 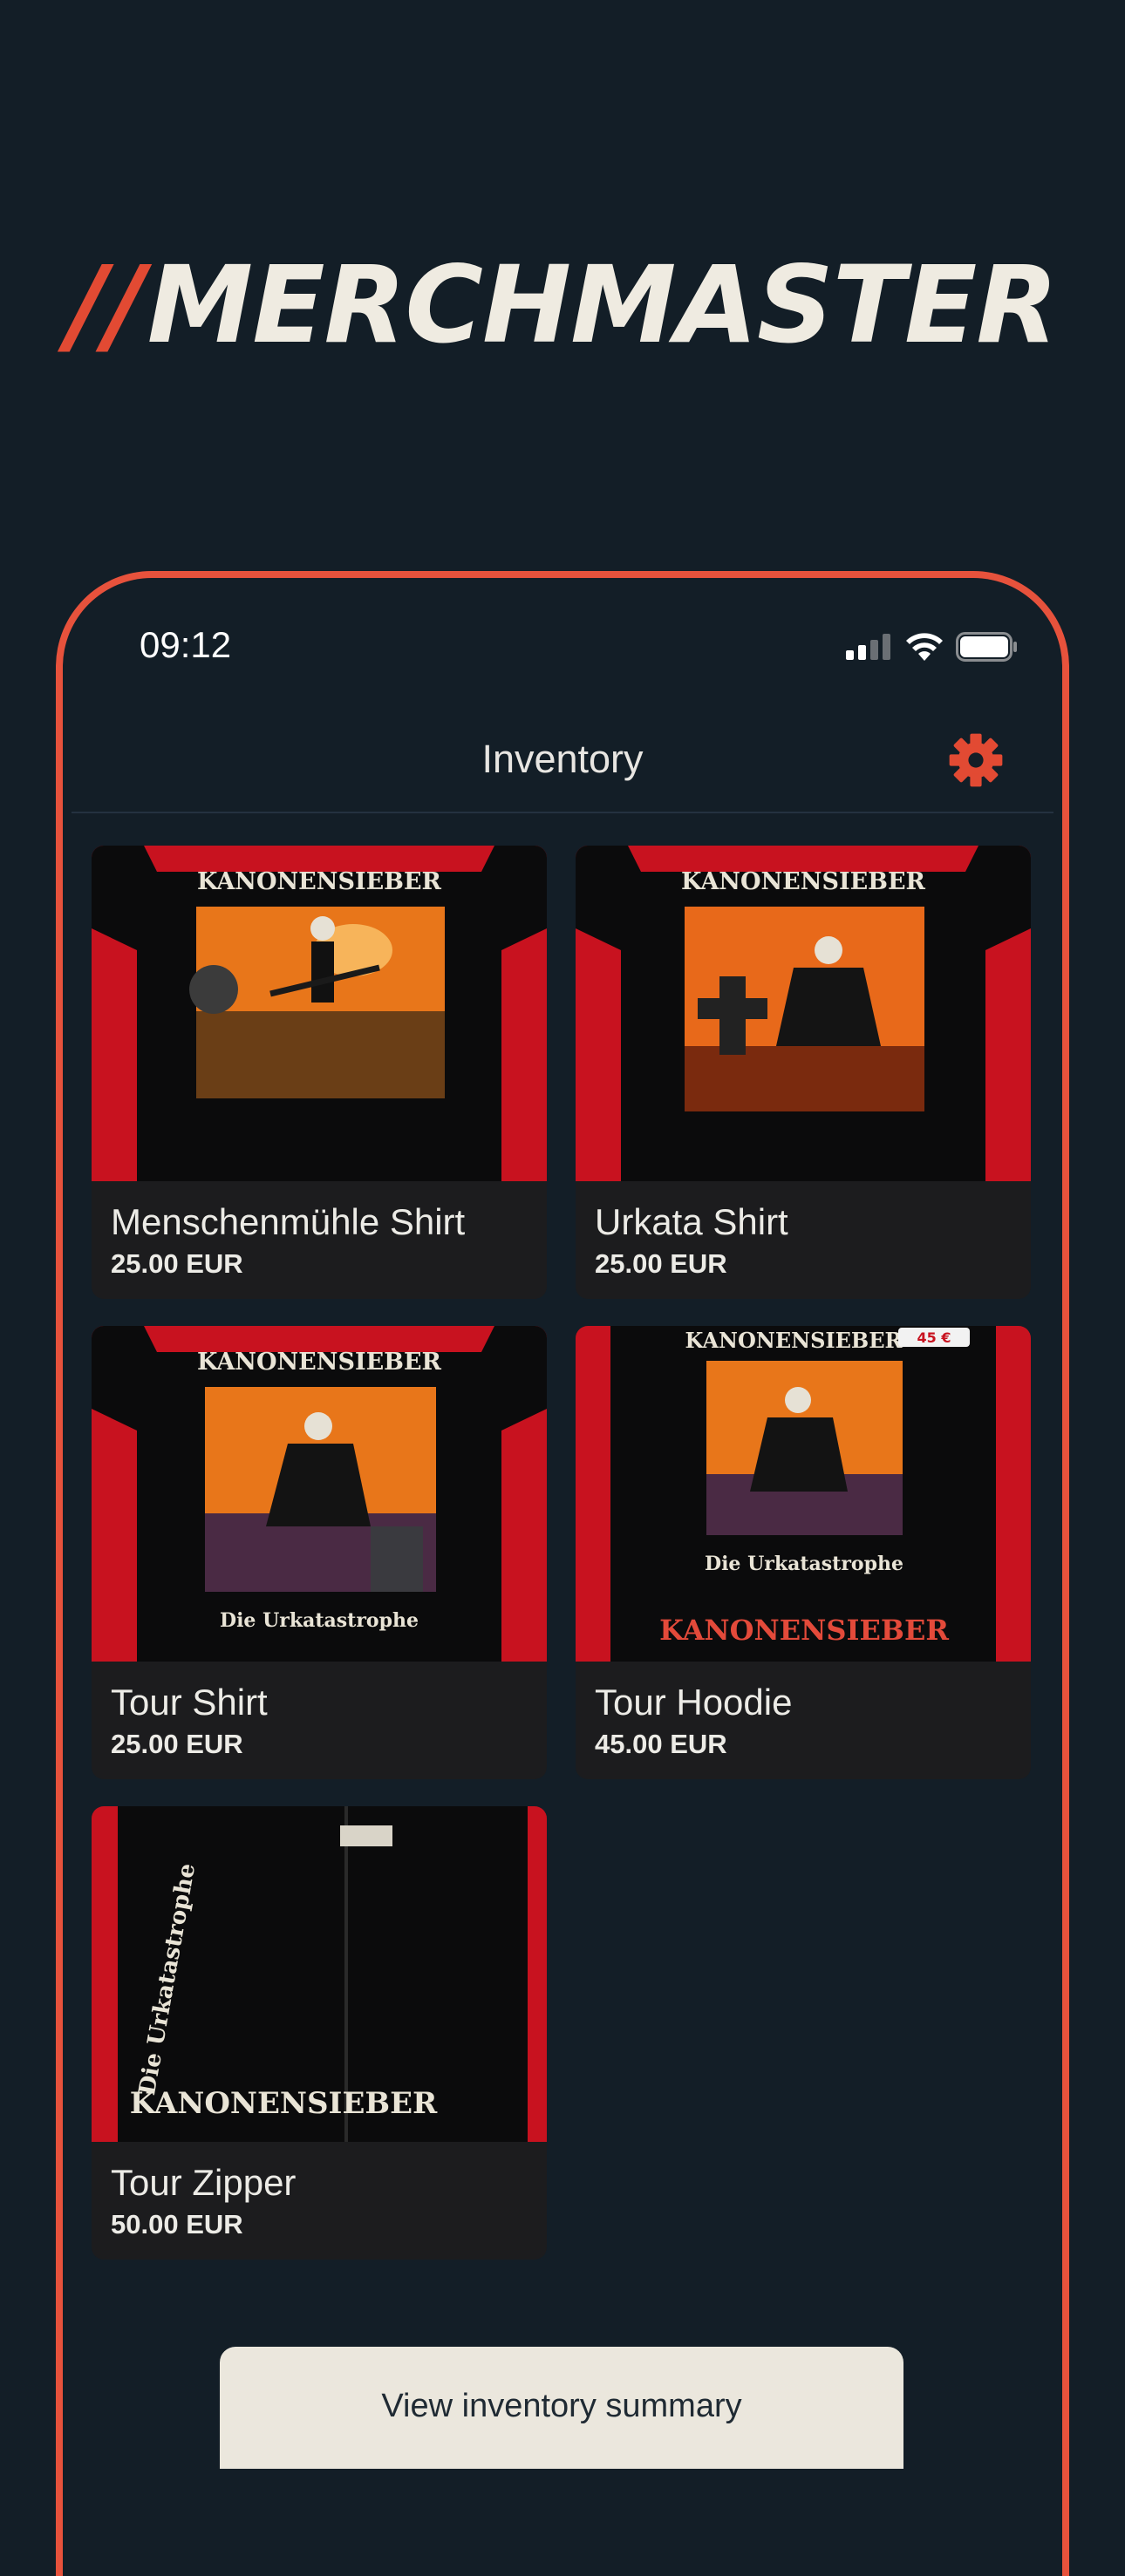 What do you see at coordinates (692, 1221) in the screenshot?
I see `item-name: Urkata Shirt` at bounding box center [692, 1221].